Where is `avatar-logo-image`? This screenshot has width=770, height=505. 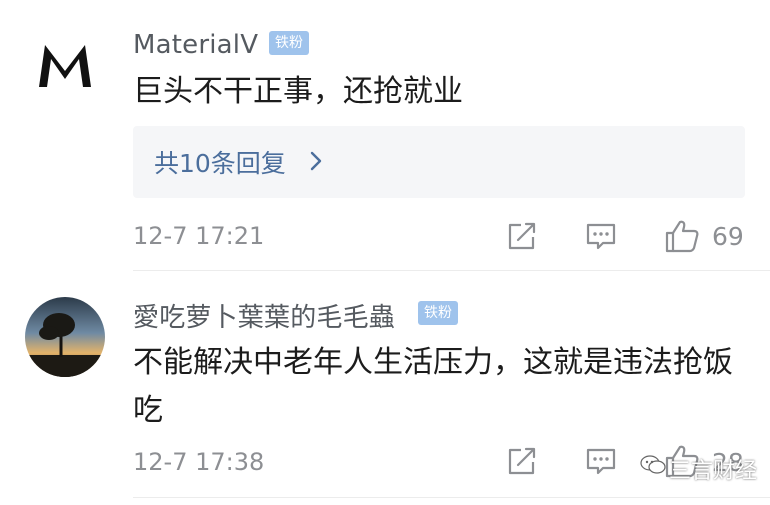 avatar-logo-image is located at coordinates (65, 65).